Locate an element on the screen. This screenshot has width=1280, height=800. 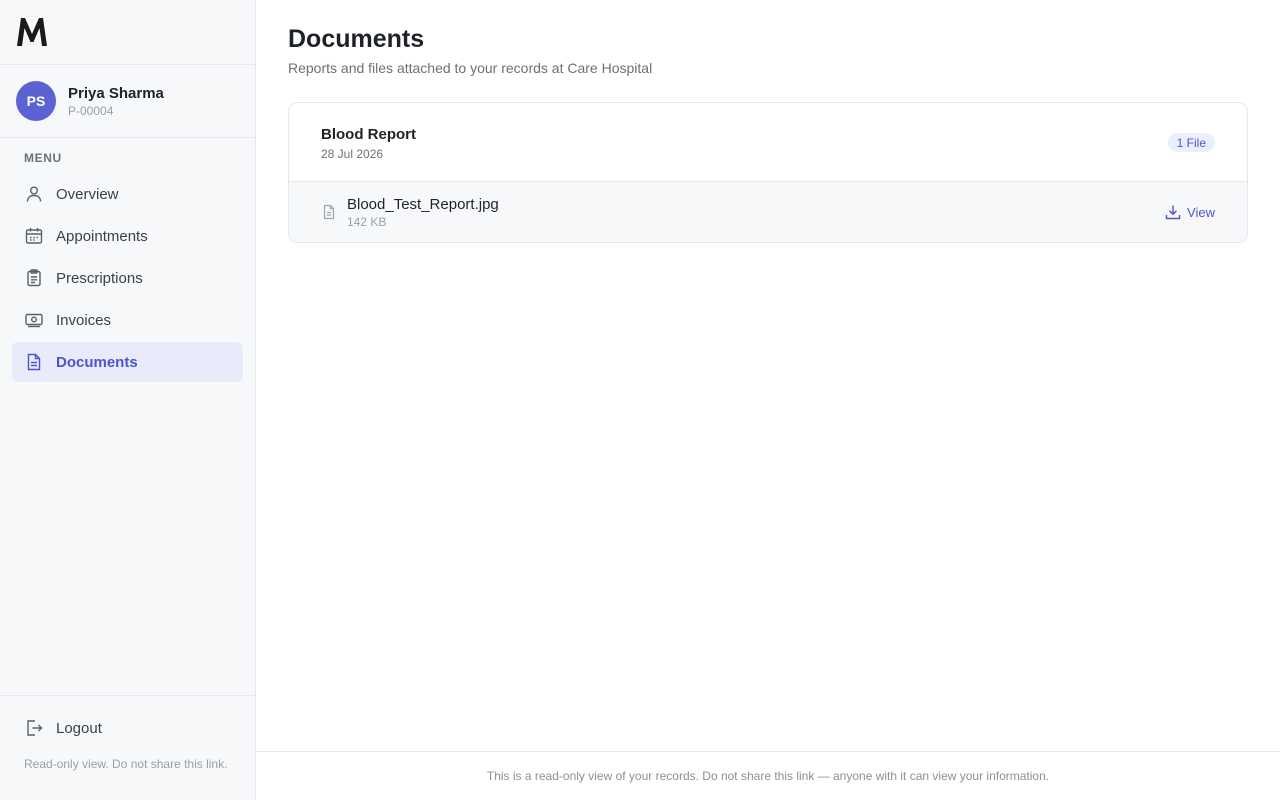
sidebar-item-appointments: Appointments is located at coordinates (127, 236).